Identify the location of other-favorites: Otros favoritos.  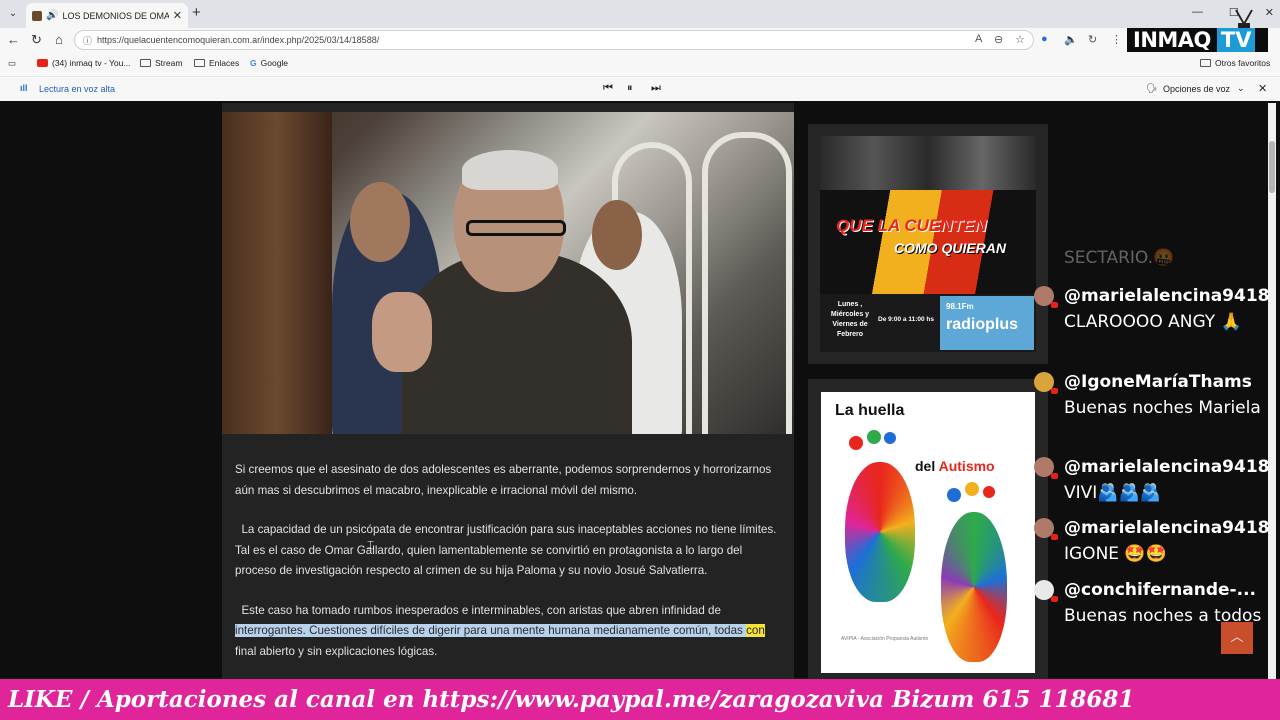
(1235, 63).